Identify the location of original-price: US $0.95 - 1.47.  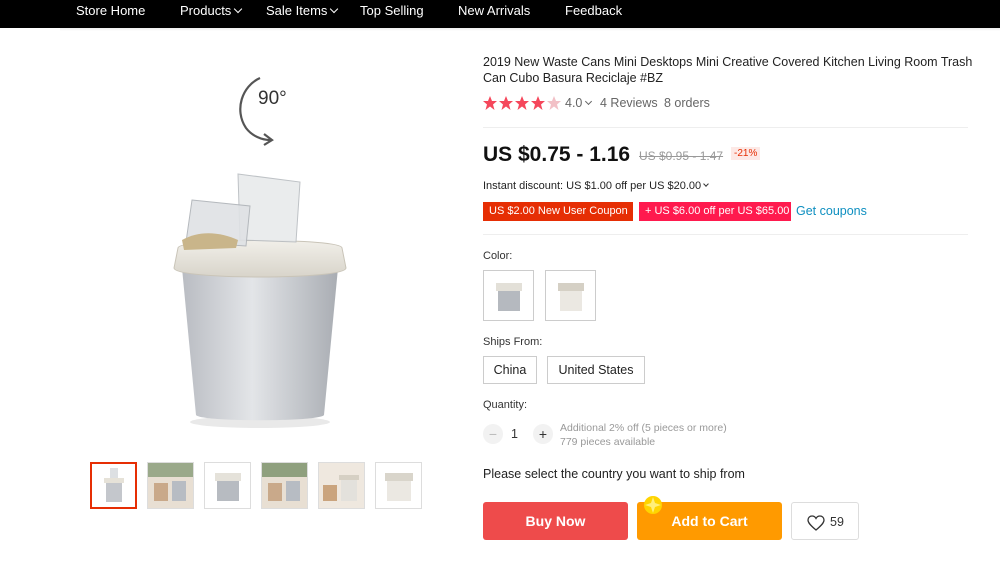
(681, 156).